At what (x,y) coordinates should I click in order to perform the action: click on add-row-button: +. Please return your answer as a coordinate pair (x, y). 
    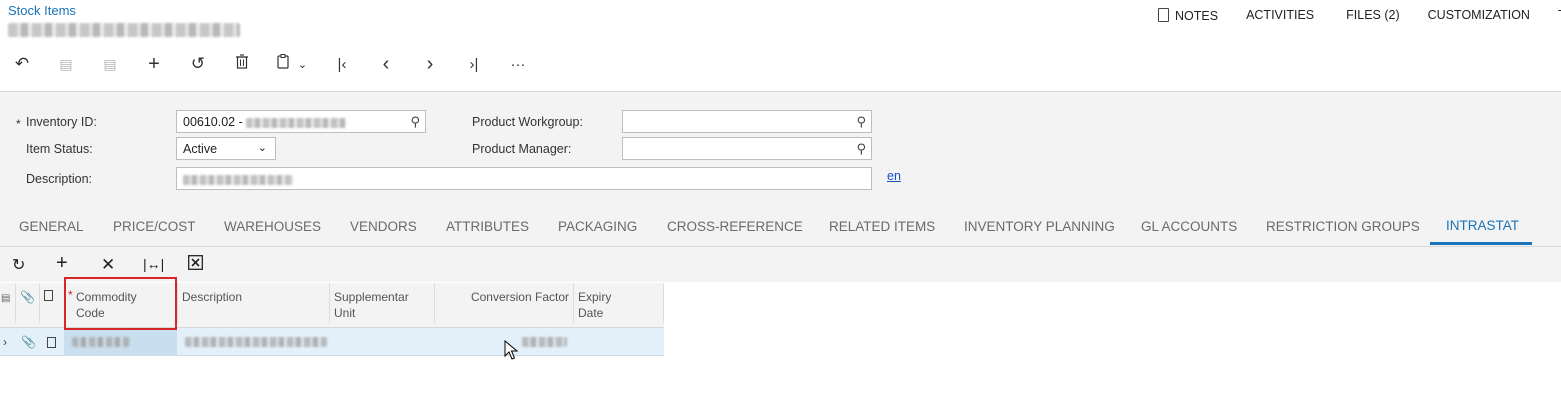
    Looking at the image, I should click on (62, 263).